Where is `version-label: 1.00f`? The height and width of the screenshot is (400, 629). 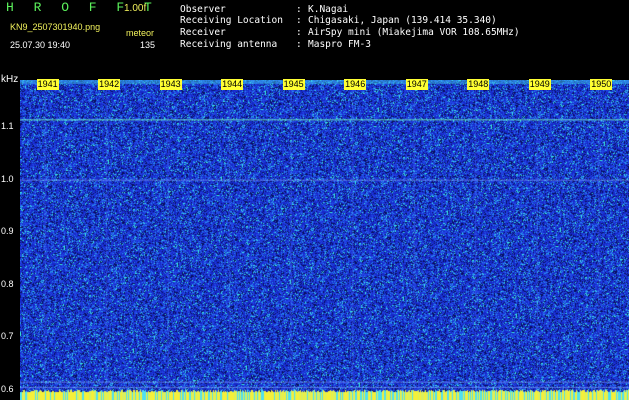
version-label: 1.00f is located at coordinates (135, 8).